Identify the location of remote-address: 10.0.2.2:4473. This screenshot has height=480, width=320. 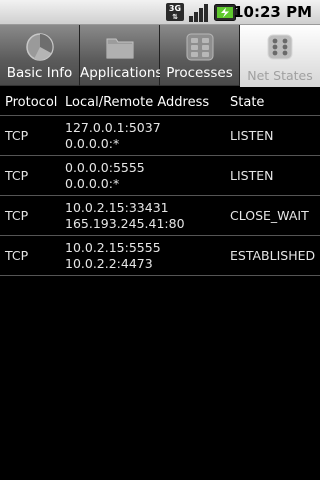
(109, 263).